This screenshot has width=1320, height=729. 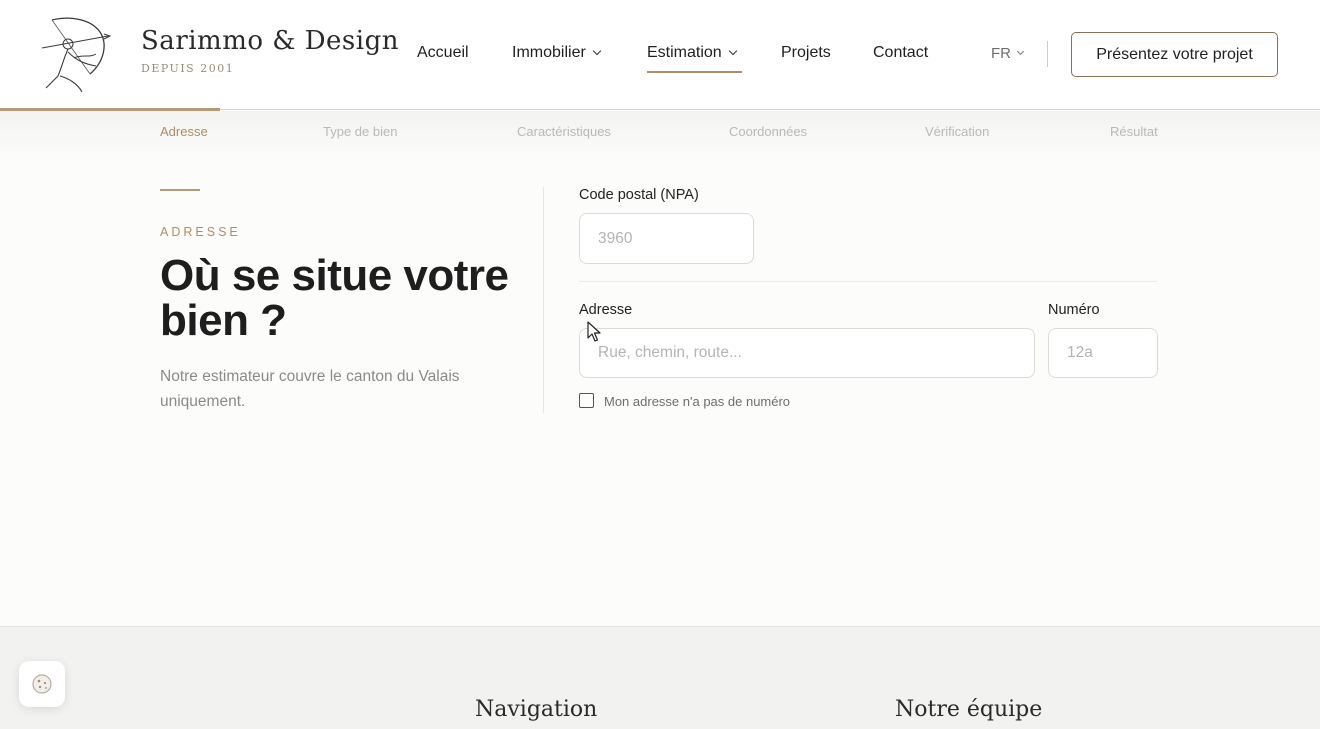 I want to click on no-number-label: Mon adresse n'a pas de numéro, so click(x=697, y=401).